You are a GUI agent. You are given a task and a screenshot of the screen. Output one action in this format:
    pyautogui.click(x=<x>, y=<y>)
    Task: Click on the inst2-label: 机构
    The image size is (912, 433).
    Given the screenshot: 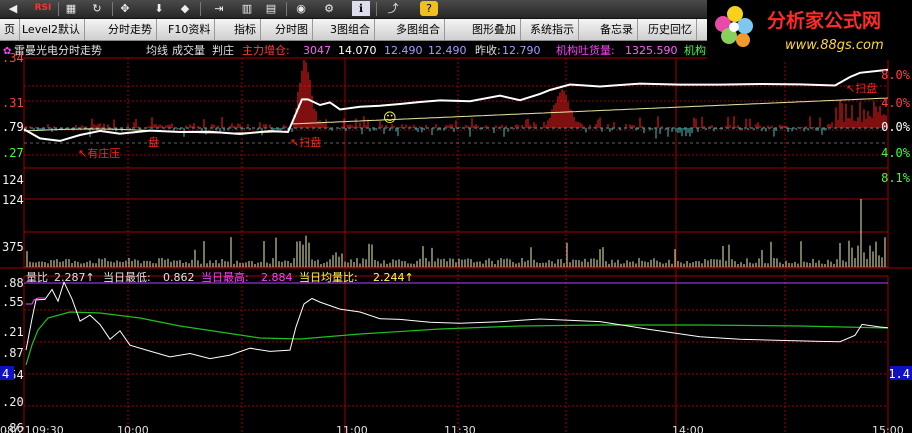 What is the action you would take?
    pyautogui.click(x=695, y=50)
    